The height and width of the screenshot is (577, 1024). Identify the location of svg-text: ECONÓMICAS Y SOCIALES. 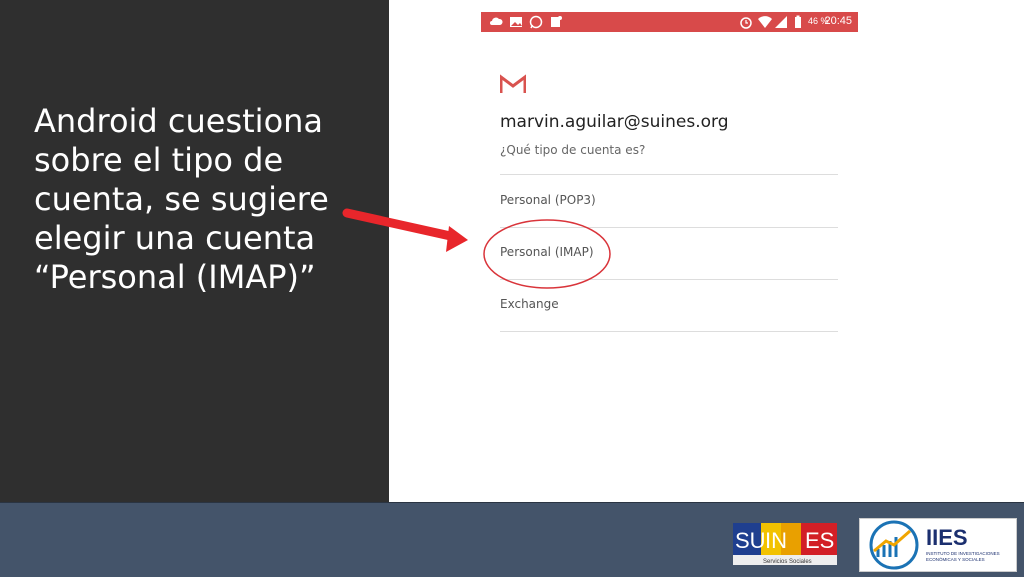
(955, 559).